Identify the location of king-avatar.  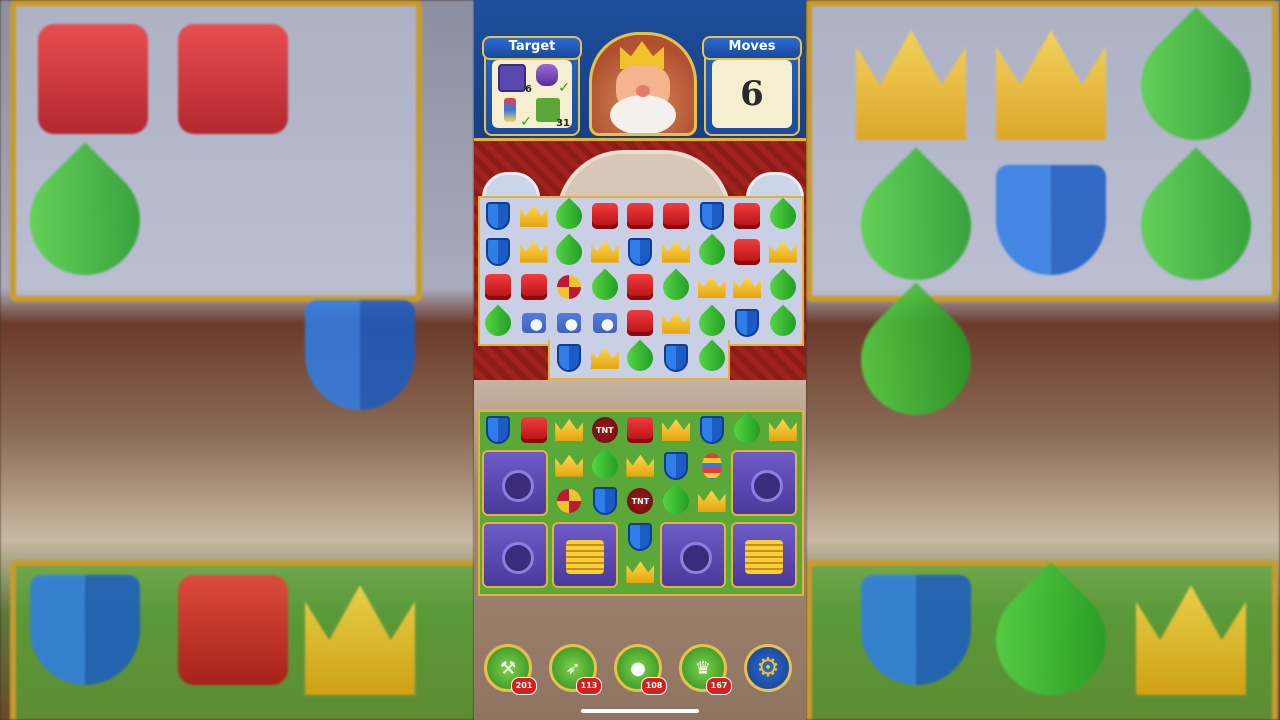
(643, 84).